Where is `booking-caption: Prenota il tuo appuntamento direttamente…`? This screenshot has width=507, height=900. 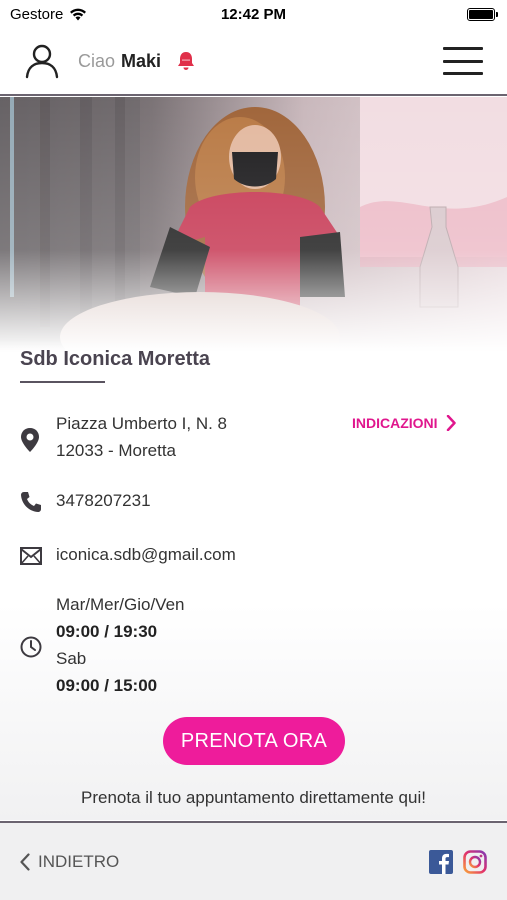
booking-caption: Prenota il tuo appuntamento direttamente… is located at coordinates (253, 797).